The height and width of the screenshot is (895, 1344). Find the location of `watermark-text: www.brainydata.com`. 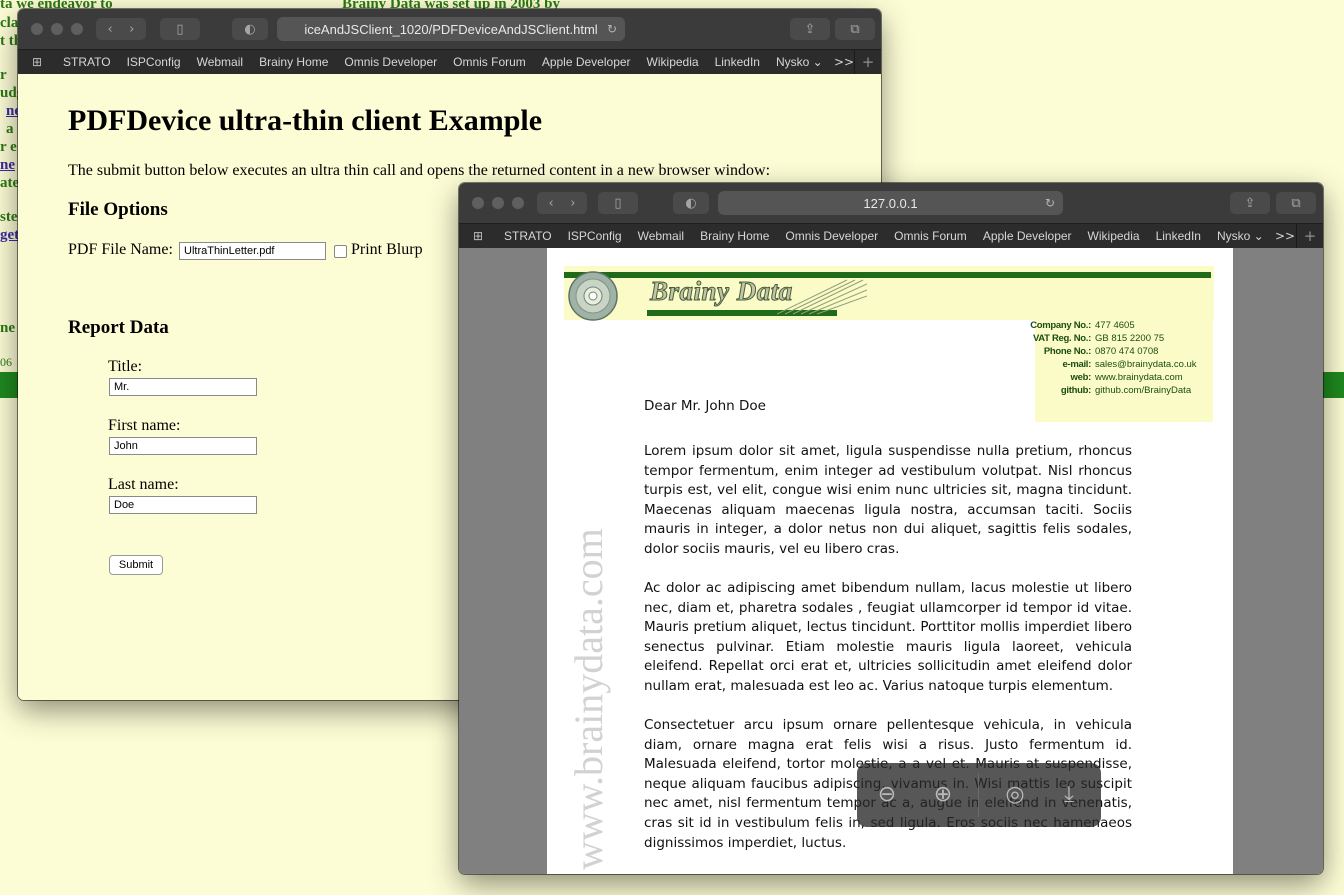

watermark-text: www.brainydata.com is located at coordinates (588, 699).